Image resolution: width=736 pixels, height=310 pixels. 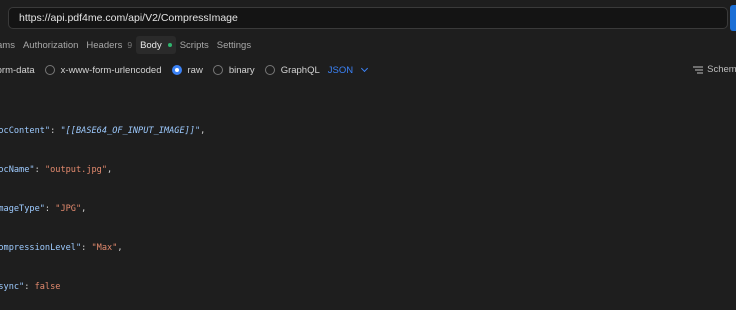 I want to click on radio-binary, so click(x=217, y=70).